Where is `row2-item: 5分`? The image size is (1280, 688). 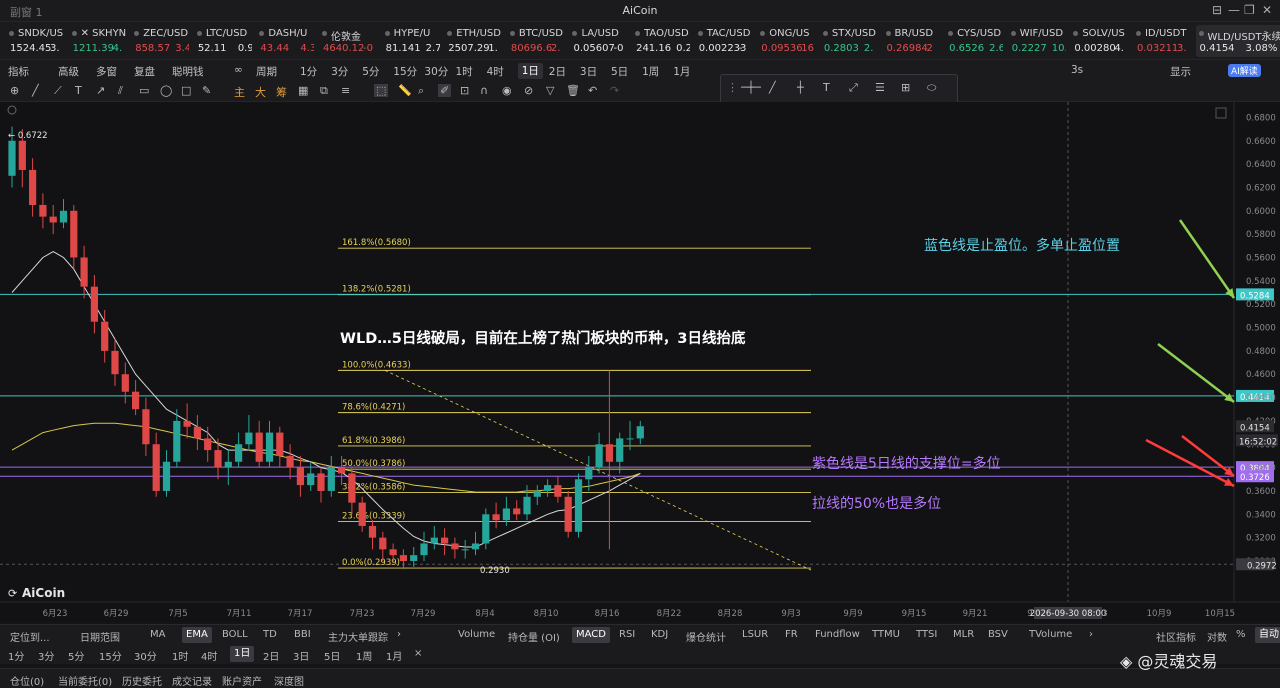
row2-item: 5分 is located at coordinates (76, 655).